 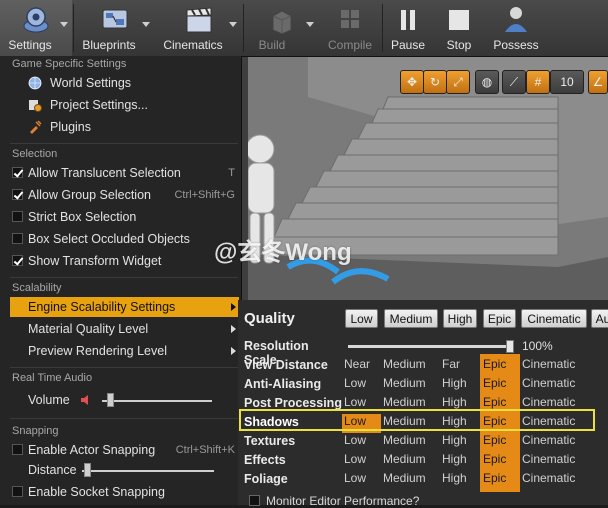 What do you see at coordinates (458, 82) in the screenshot?
I see `scale-icon: ⤢` at bounding box center [458, 82].